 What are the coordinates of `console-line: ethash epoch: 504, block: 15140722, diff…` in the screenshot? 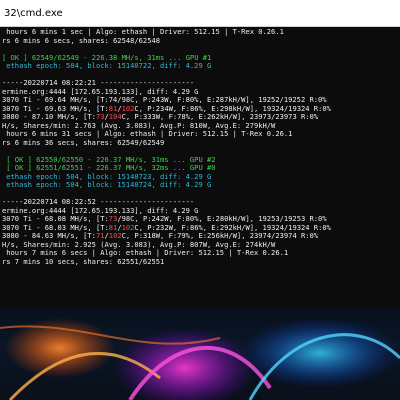 It's located at (200, 66).